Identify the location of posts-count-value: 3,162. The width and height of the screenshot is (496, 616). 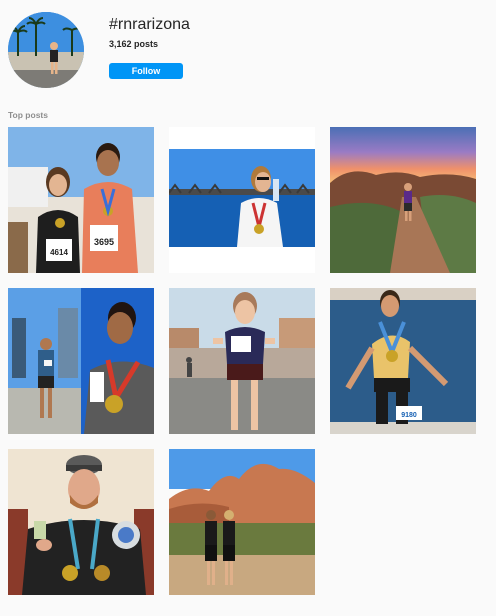
(120, 44).